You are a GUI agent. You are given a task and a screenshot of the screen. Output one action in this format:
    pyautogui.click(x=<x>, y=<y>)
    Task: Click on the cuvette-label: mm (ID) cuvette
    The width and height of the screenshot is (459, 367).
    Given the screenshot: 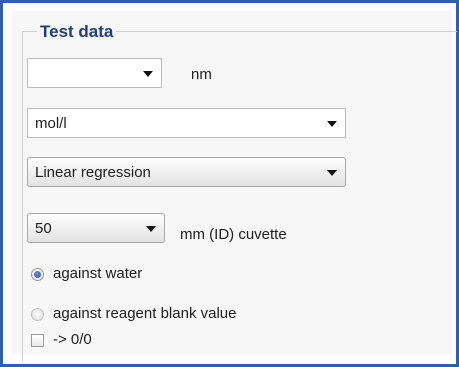 What is the action you would take?
    pyautogui.click(x=233, y=234)
    